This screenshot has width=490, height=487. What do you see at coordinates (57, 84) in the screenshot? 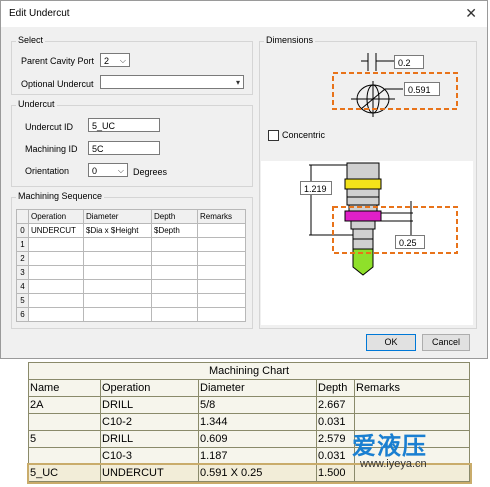
I see `optional-undercut-label: Optional Undercut` at bounding box center [57, 84].